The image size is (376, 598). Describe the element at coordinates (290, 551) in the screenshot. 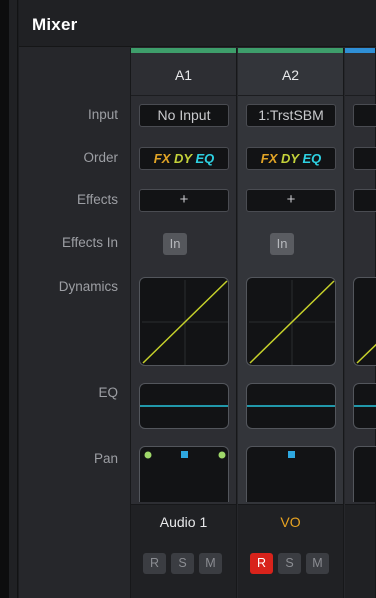

I see `track-name-area: VO R S M` at that location.